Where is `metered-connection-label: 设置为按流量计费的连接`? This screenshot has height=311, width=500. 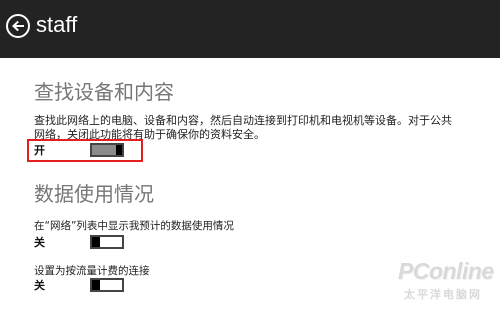 metered-connection-label: 设置为按流量计费的连接 is located at coordinates (92, 271).